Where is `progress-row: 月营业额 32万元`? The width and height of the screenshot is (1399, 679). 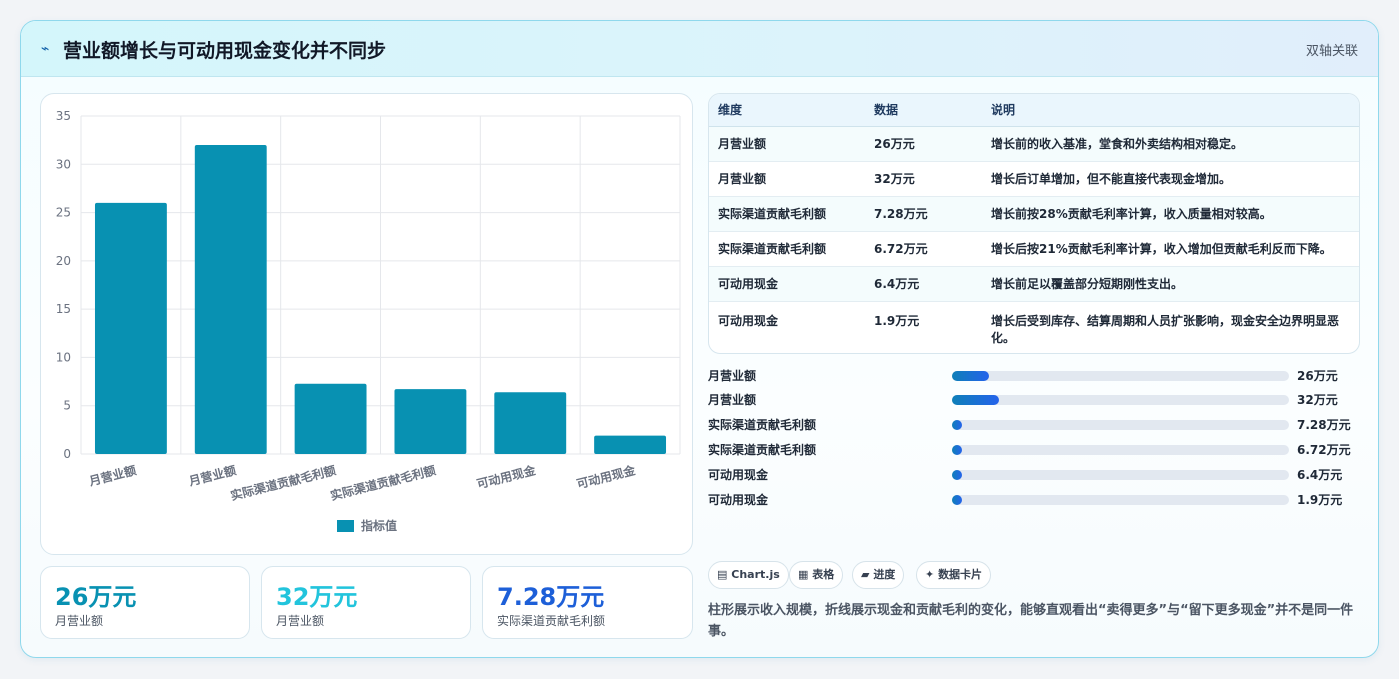 progress-row: 月营业额 32万元 is located at coordinates (1038, 399).